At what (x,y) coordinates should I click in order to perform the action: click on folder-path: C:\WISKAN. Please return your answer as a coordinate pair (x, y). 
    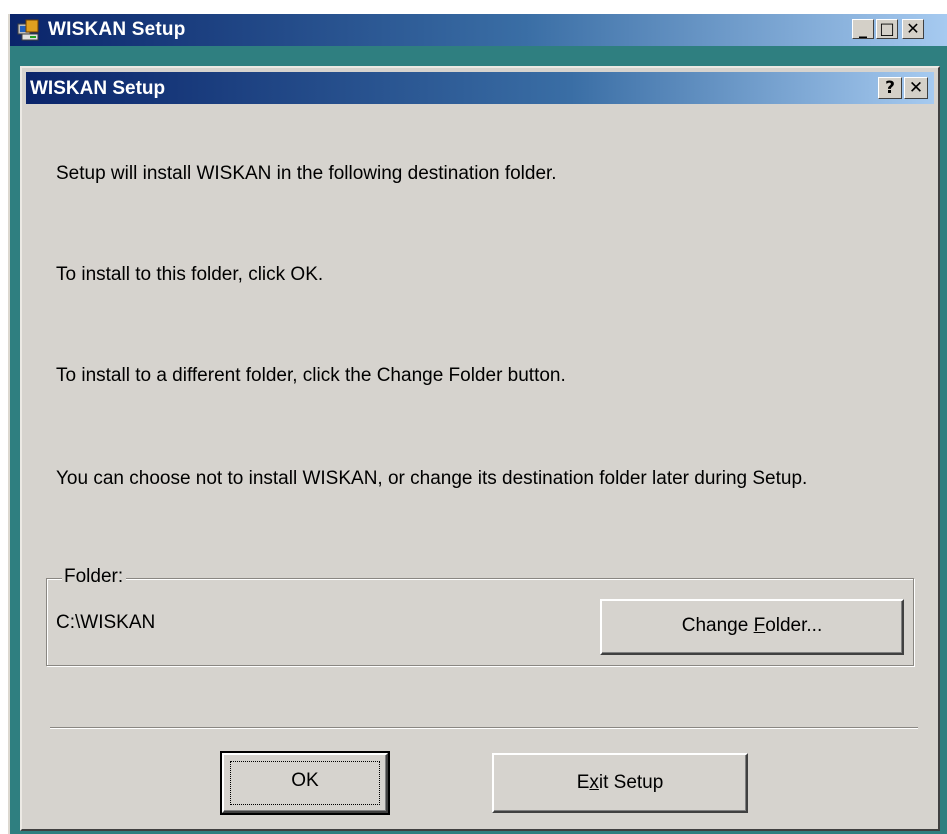
    Looking at the image, I should click on (106, 622).